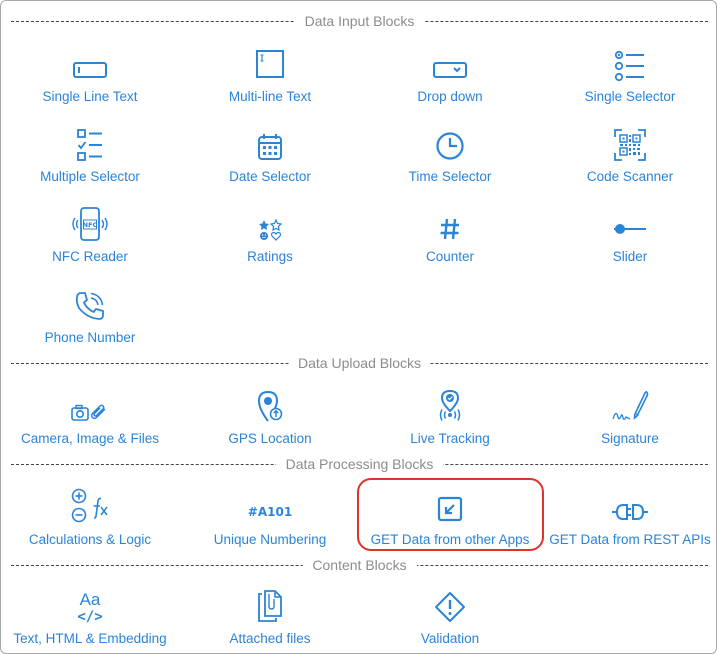 The image size is (717, 654). I want to click on section-divider-upload: Data Upload Blocks, so click(359, 363).